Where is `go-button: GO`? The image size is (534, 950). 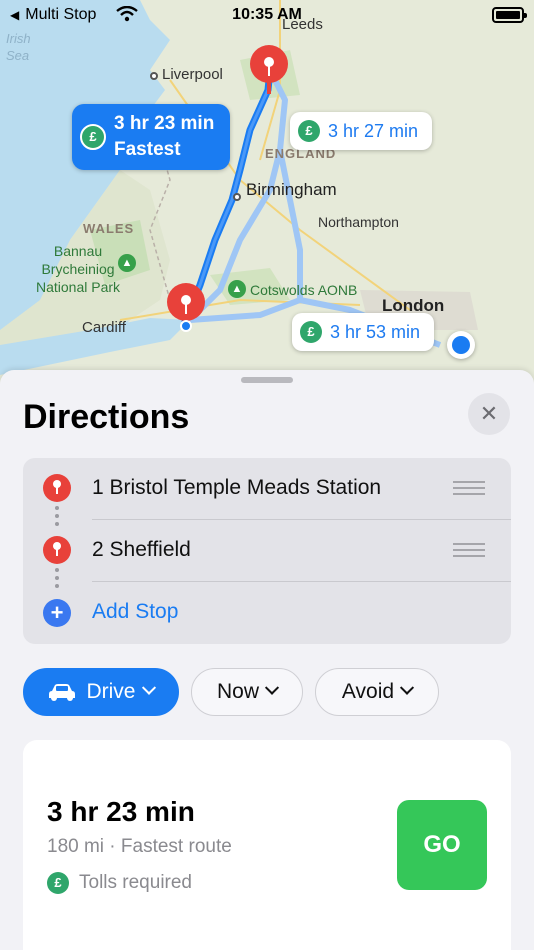 go-button: GO is located at coordinates (442, 845).